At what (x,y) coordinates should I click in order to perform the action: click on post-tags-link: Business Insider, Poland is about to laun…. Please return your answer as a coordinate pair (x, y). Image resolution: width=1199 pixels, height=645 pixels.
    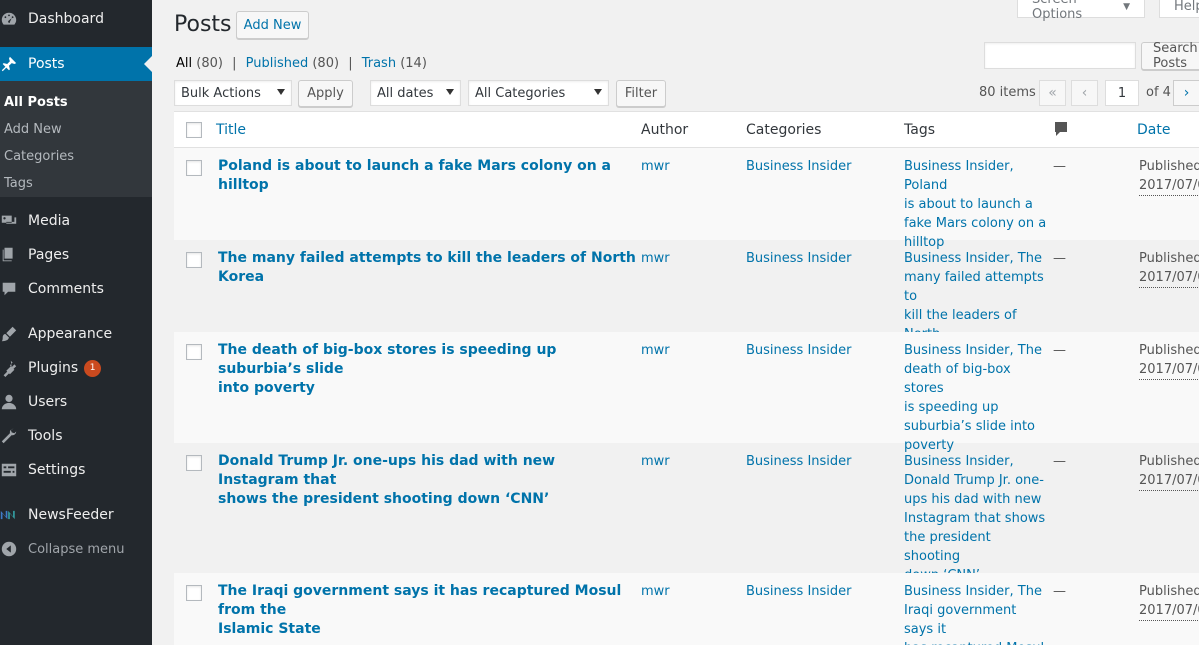
    Looking at the image, I should click on (976, 204).